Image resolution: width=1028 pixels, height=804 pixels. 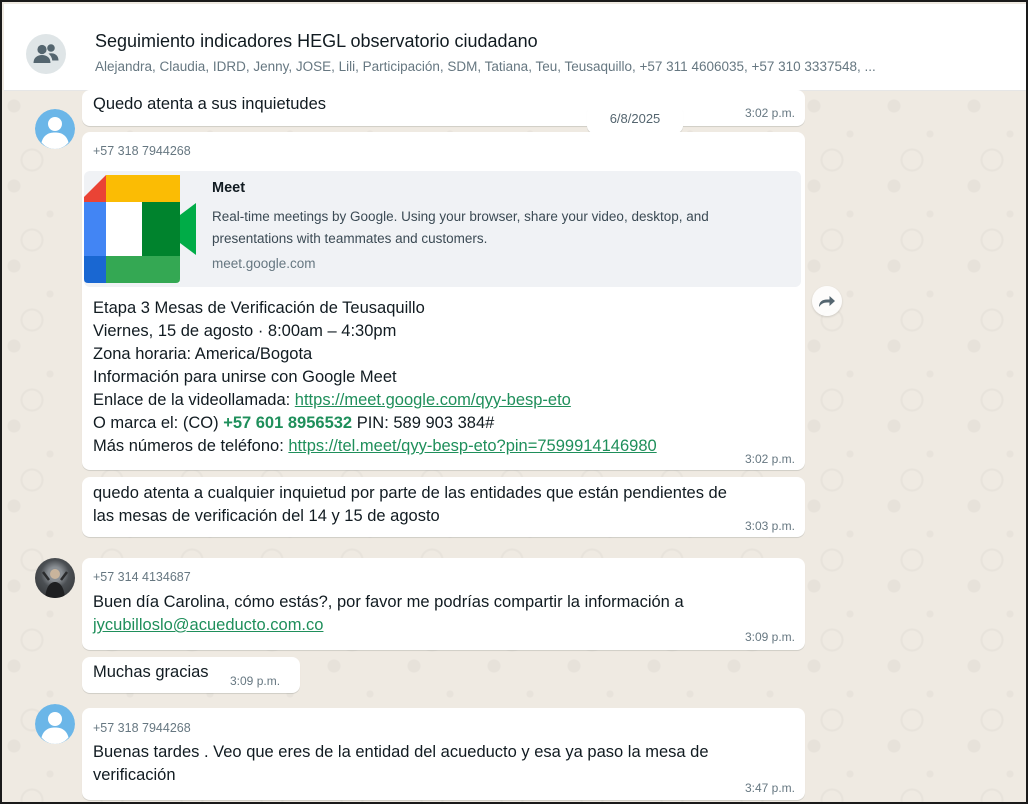 I want to click on email-link: jycubilloslo@acueducto.com.co, so click(x=208, y=625).